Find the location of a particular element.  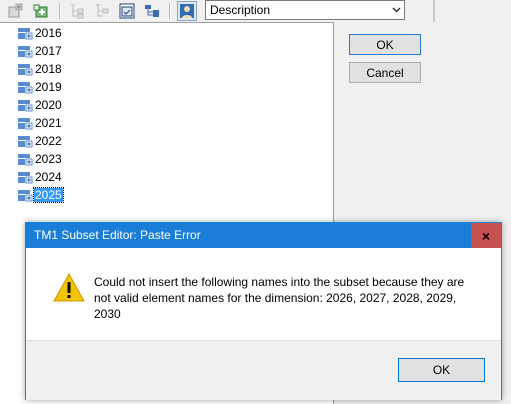

alias-icon is located at coordinates (187, 11).